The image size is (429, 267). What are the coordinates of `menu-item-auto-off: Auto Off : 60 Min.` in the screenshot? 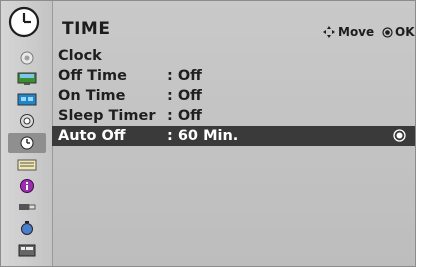 It's located at (233, 136).